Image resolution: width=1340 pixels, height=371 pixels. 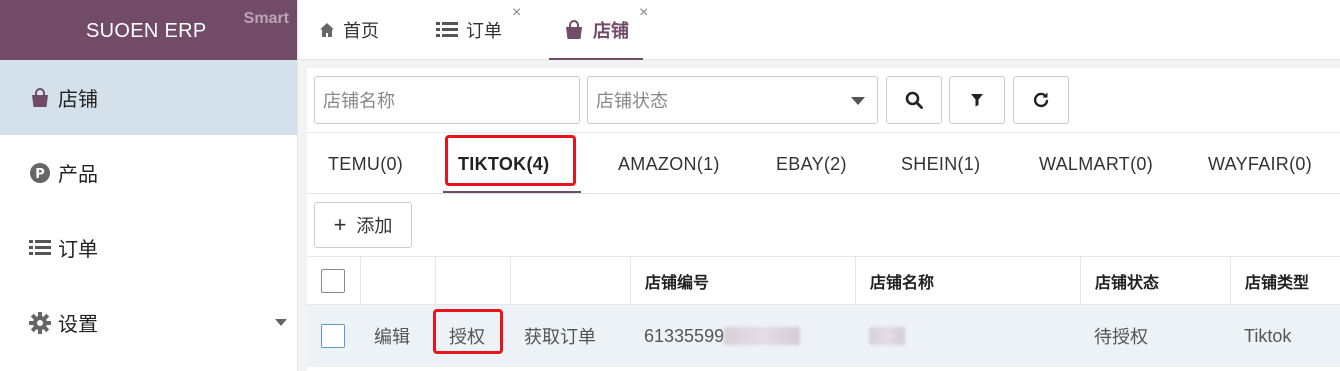 What do you see at coordinates (967, 336) in the screenshot?
I see `store-name-cell` at bounding box center [967, 336].